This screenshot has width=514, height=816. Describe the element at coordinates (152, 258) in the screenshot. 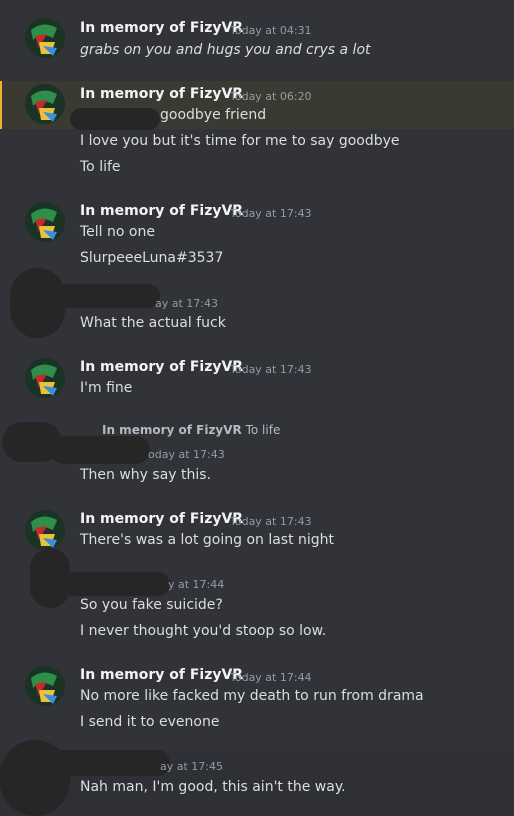

I see `message-text: SlurpeeeLuna#3537` at that location.